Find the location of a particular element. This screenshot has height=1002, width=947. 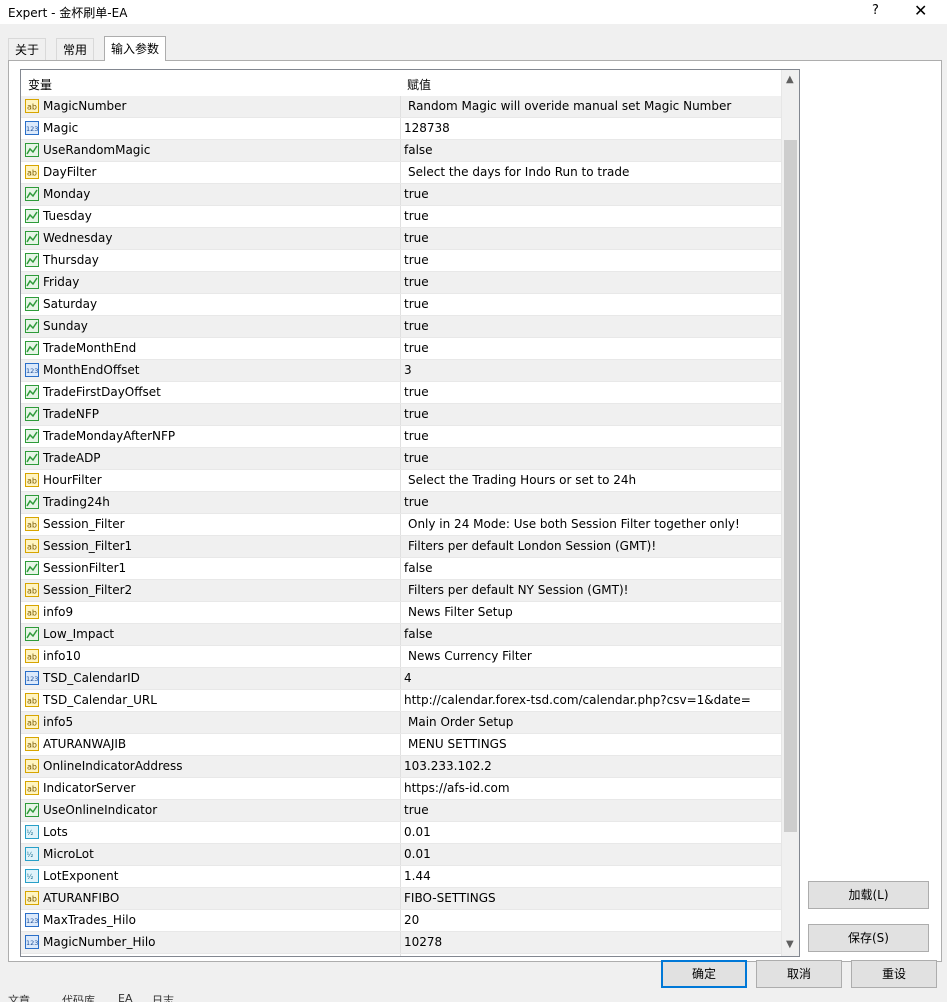

variable-cell: ab ATURANFIBO is located at coordinates (211, 898).